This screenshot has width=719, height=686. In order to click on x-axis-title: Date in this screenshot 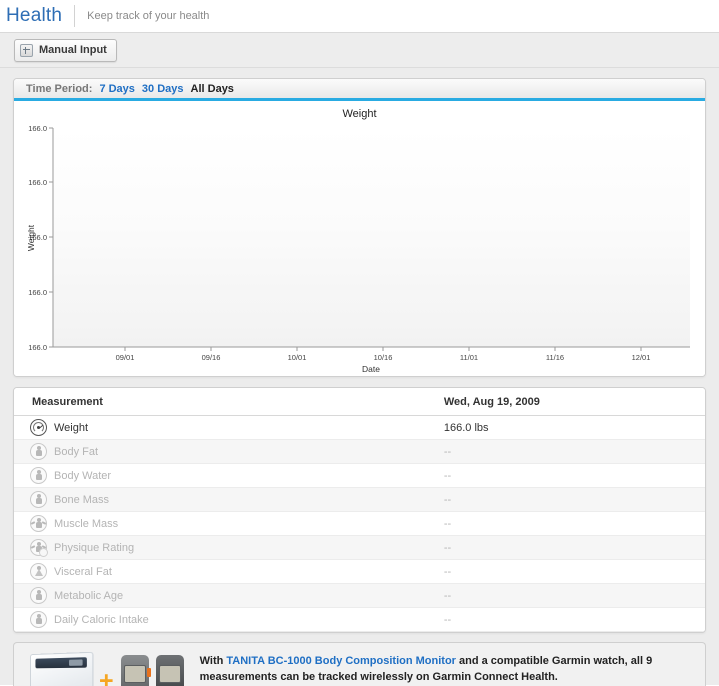, I will do `click(371, 368)`.